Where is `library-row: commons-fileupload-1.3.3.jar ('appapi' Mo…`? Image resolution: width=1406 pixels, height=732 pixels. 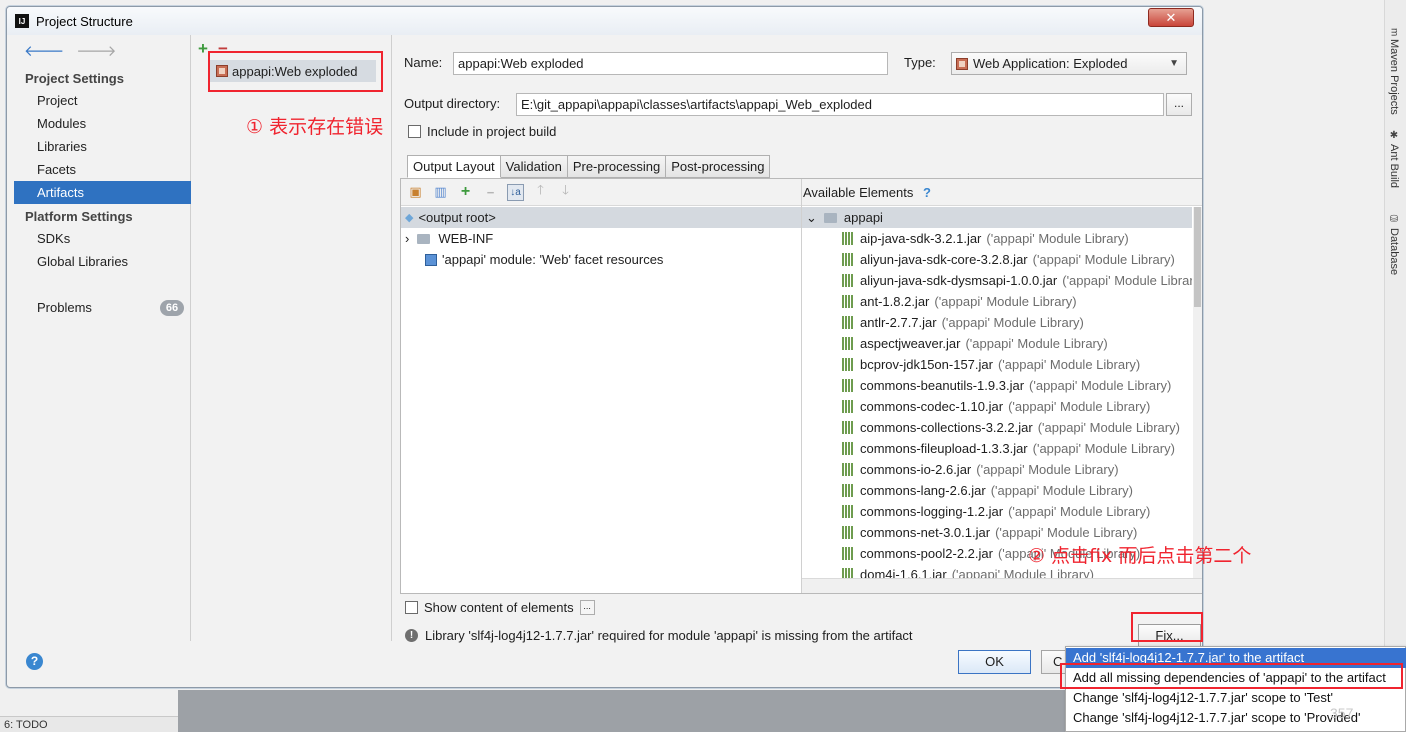
library-row: commons-fileupload-1.3.3.jar ('appapi' Mo… is located at coordinates (1008, 448).